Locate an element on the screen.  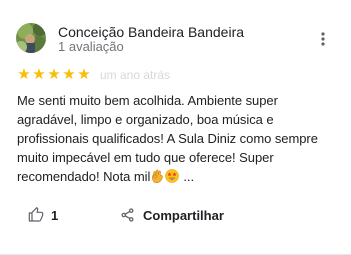
like-button is located at coordinates (36, 215).